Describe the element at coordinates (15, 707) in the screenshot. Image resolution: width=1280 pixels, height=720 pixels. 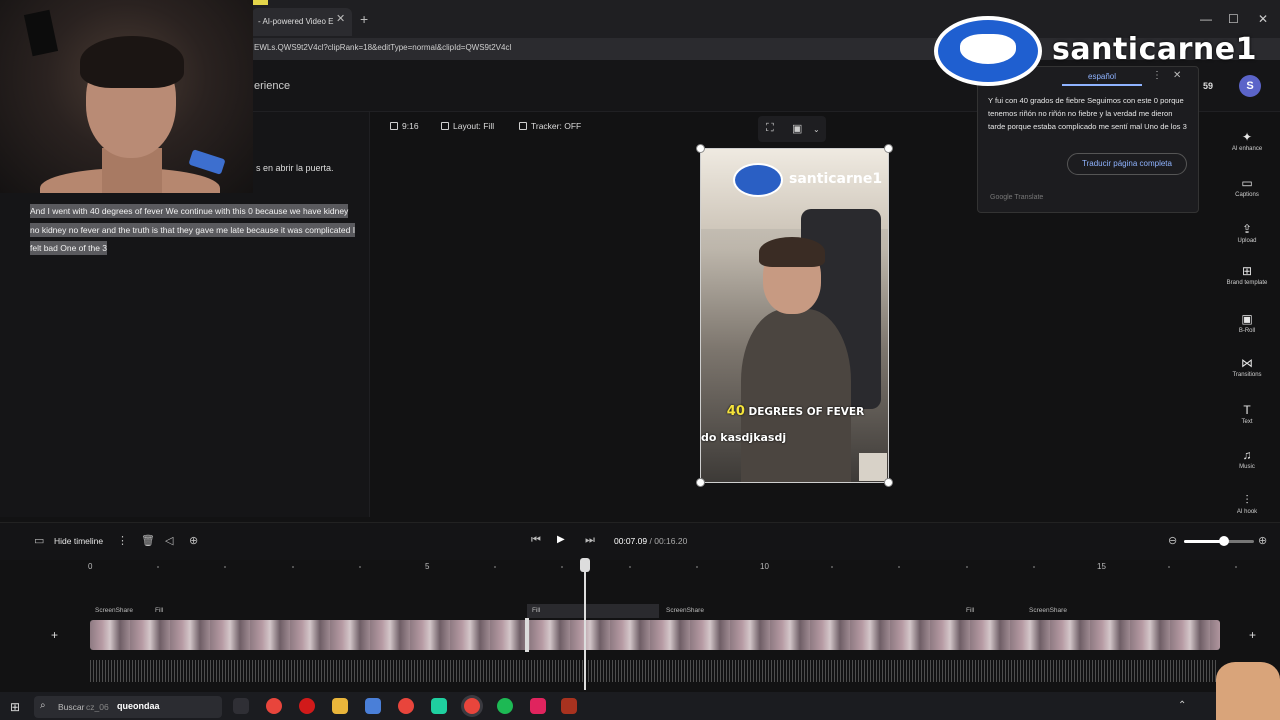
I see `windows-start-icon: ⊞` at that location.